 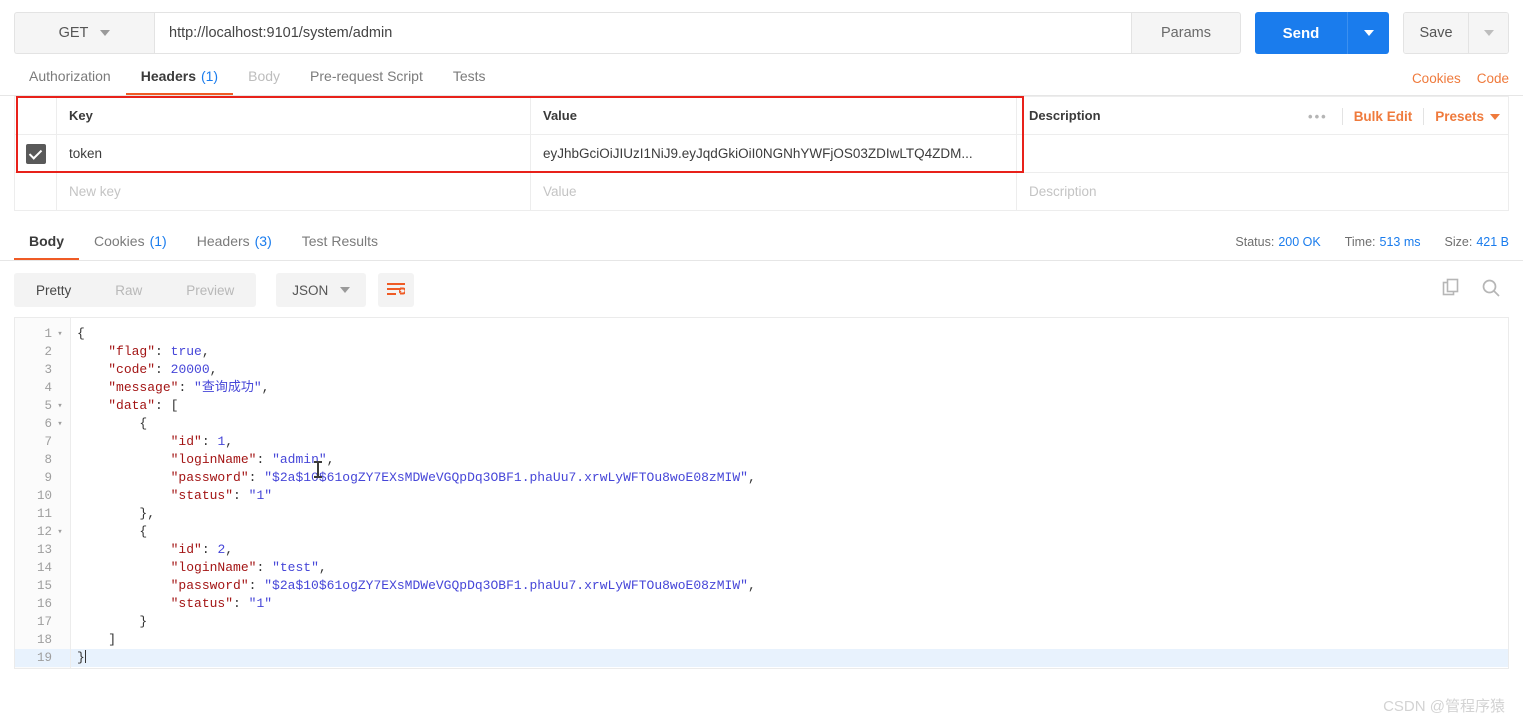 I want to click on code-line: "loginName": "admin",, so click(x=789, y=460).